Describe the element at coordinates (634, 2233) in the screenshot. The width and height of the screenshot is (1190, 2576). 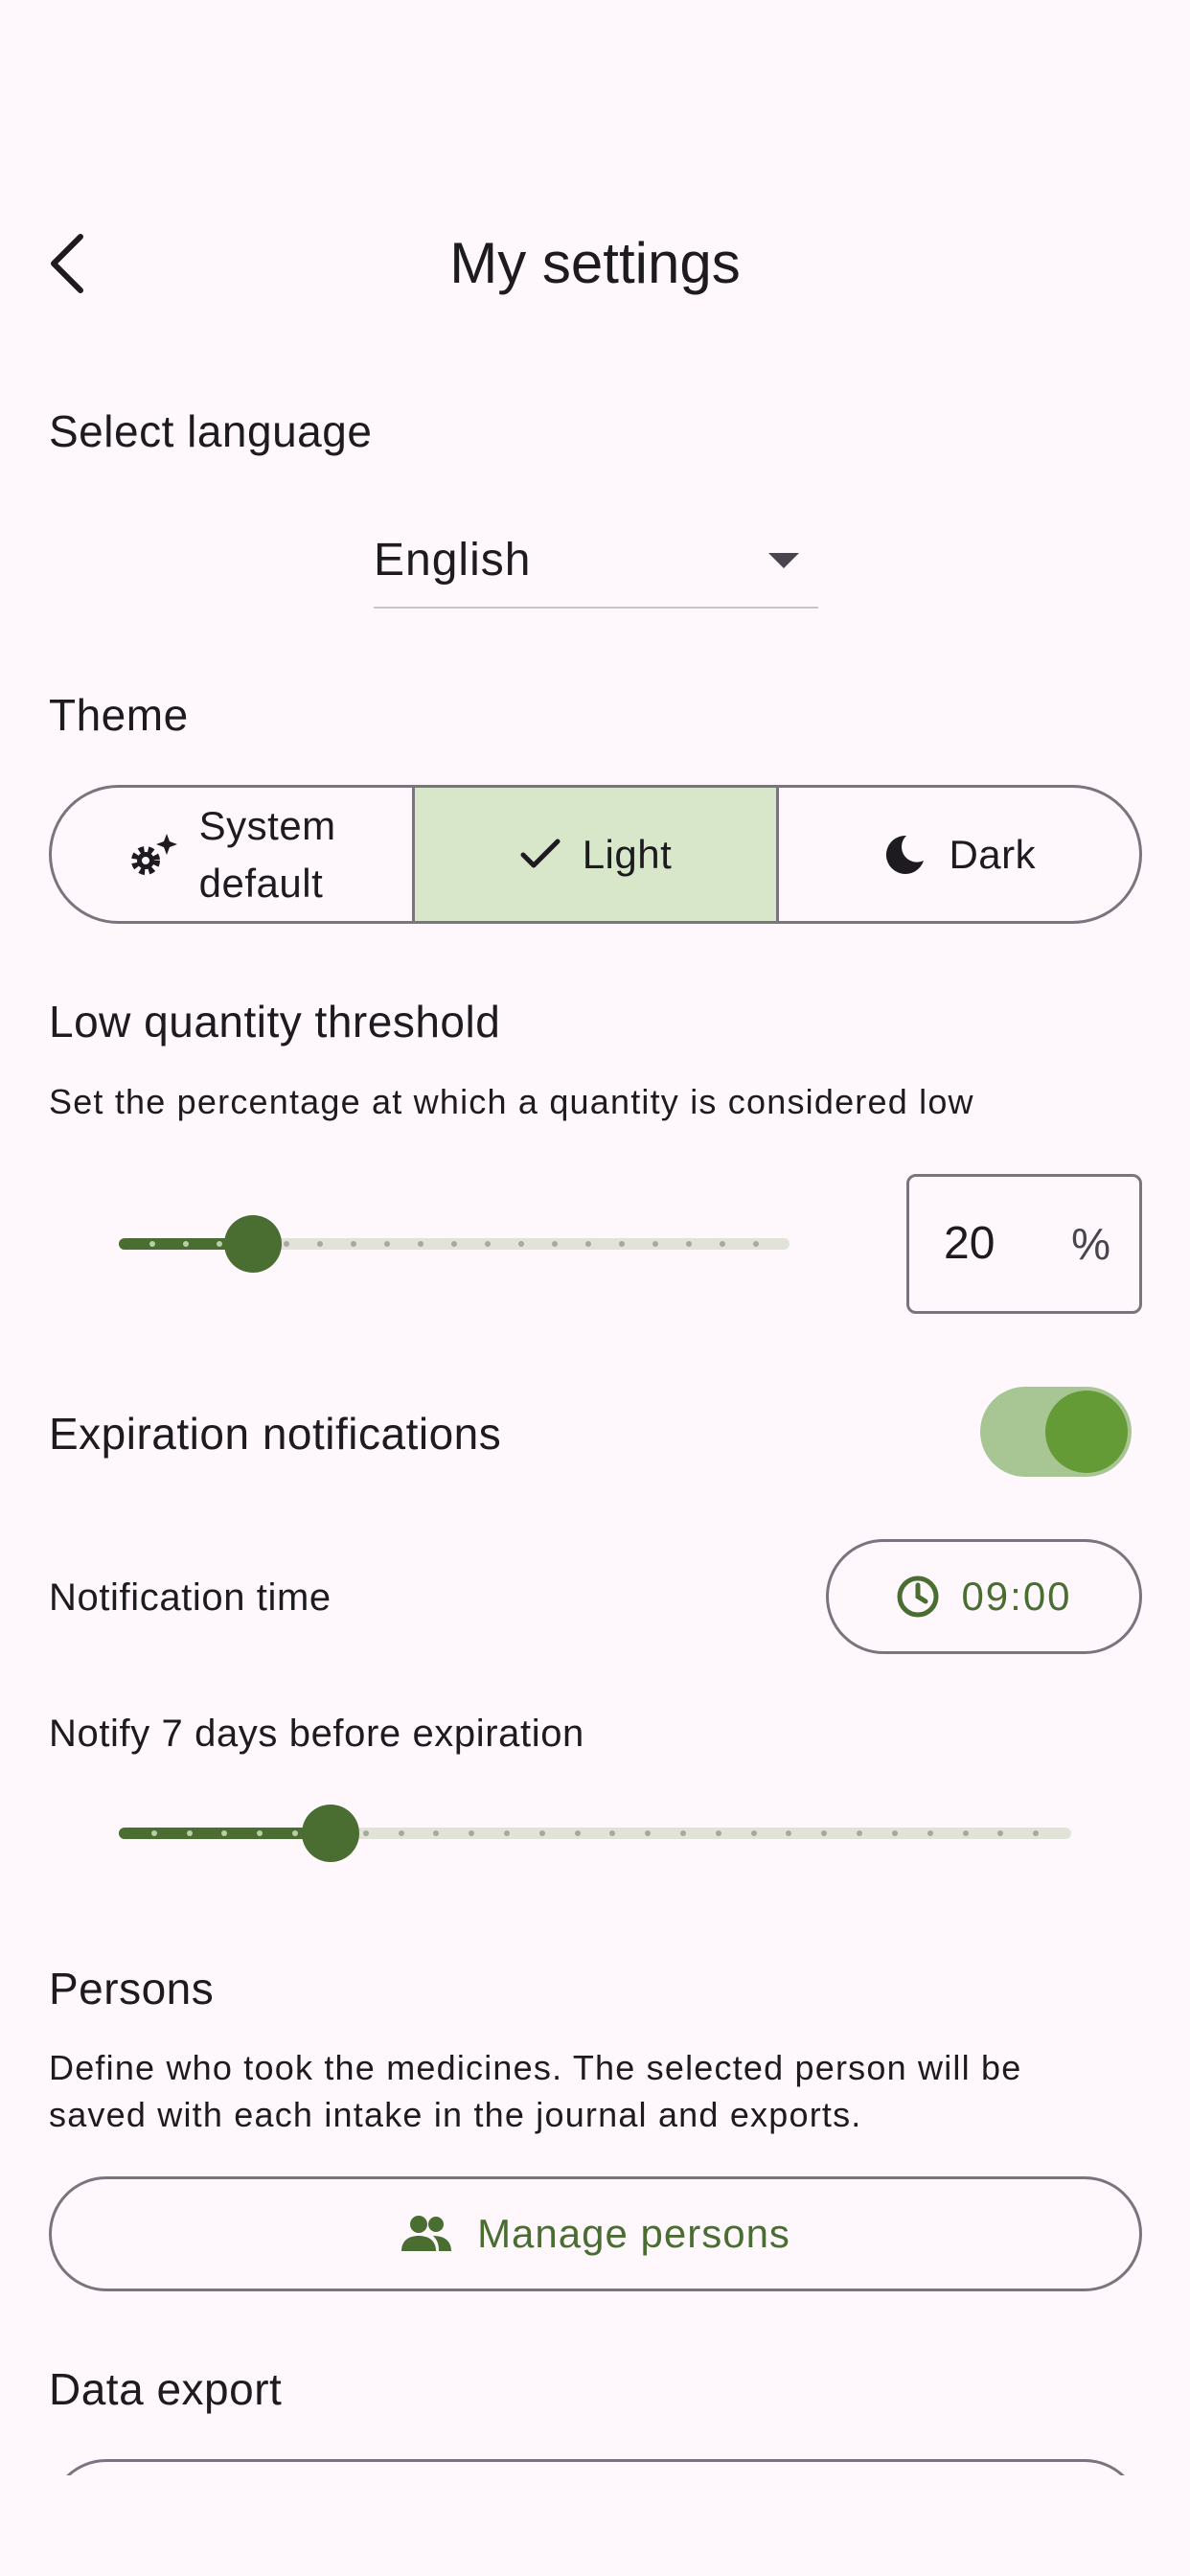
I see `manage-persons-label: Manage persons` at that location.